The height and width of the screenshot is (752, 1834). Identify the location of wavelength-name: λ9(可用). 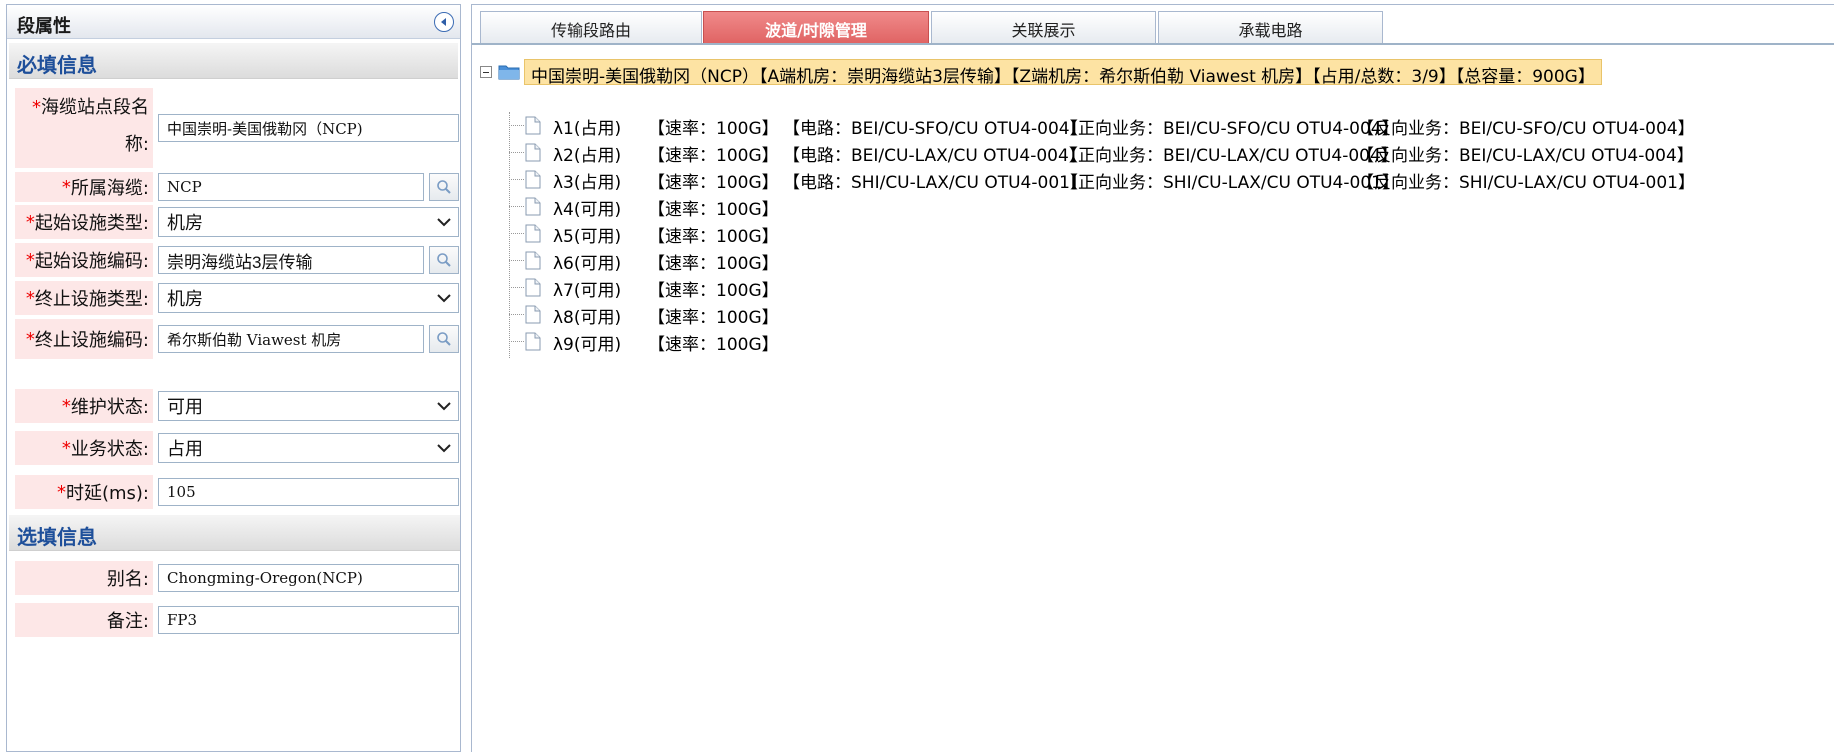
(587, 345).